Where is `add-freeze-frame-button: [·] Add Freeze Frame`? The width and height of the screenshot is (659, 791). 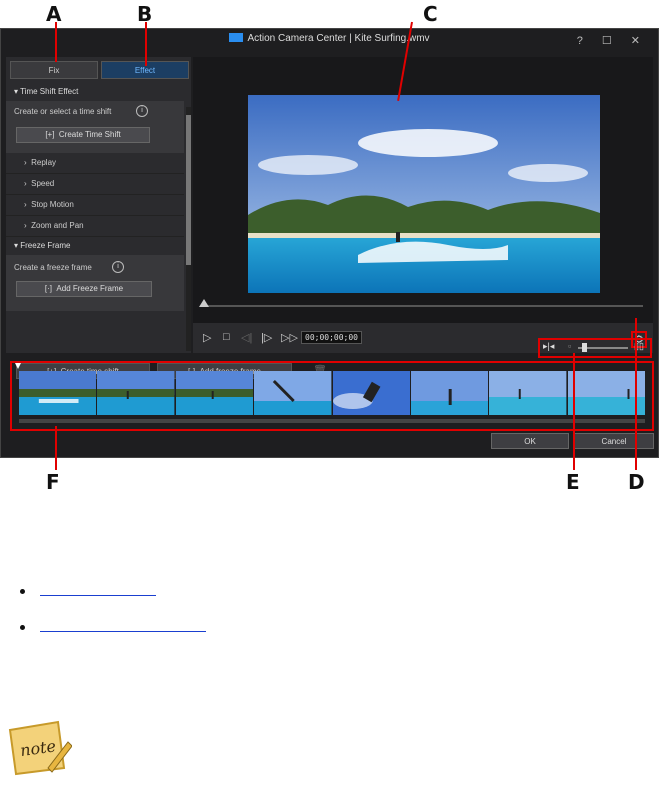 add-freeze-frame-button: [·] Add Freeze Frame is located at coordinates (84, 289).